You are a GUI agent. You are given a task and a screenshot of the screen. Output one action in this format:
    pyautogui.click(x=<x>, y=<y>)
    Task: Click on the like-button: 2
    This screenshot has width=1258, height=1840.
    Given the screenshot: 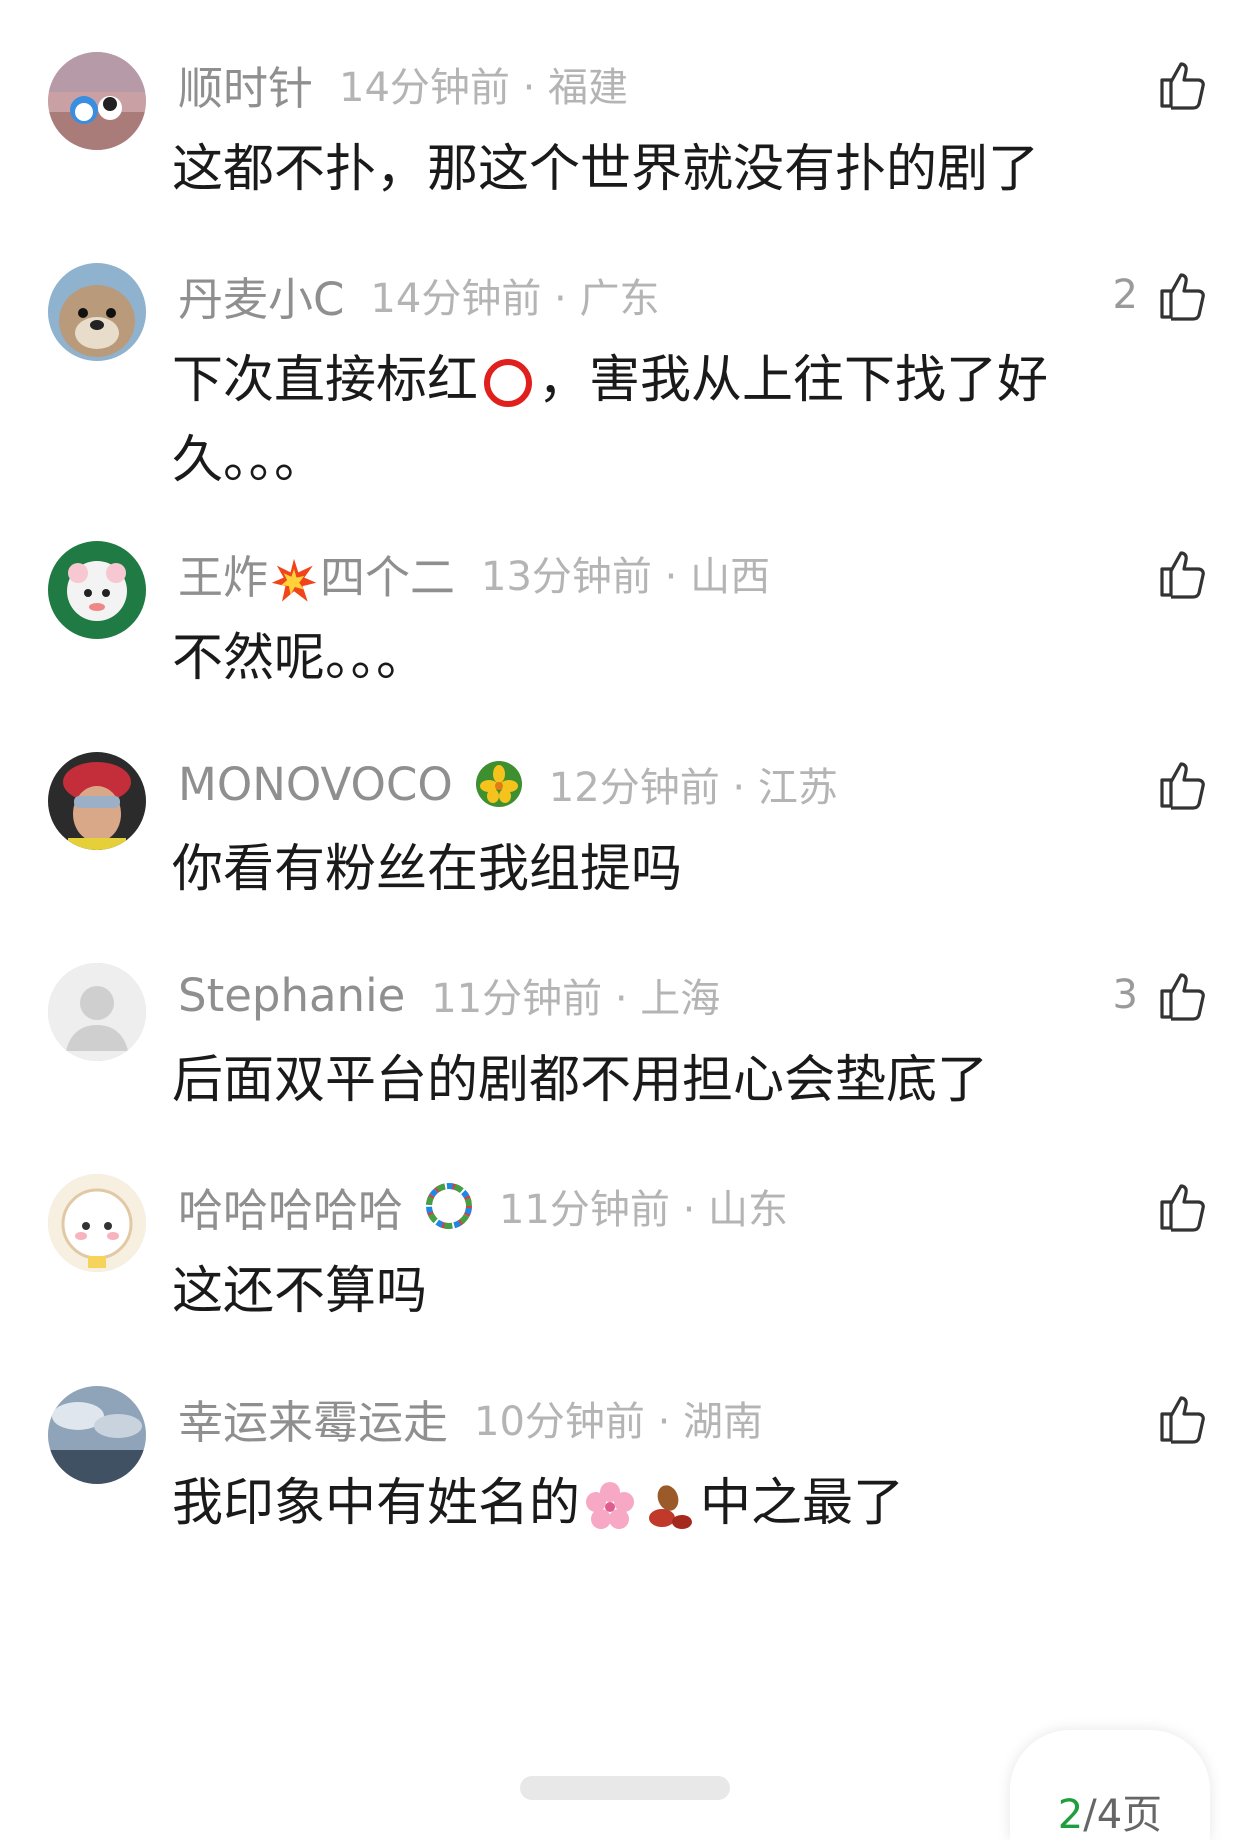 What is the action you would take?
    pyautogui.click(x=1161, y=295)
    